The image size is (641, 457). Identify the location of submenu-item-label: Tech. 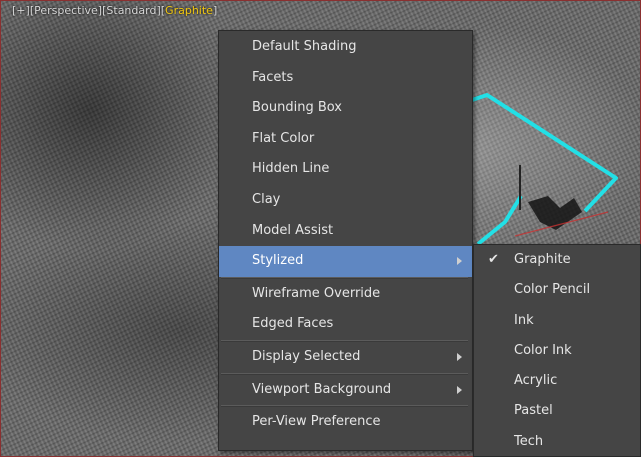
(529, 441).